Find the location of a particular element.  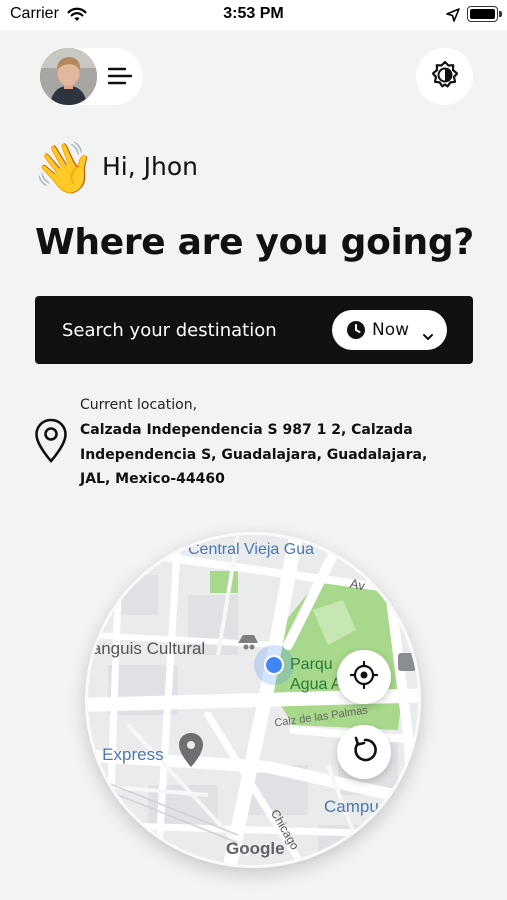

refresh-map-button is located at coordinates (364, 752).